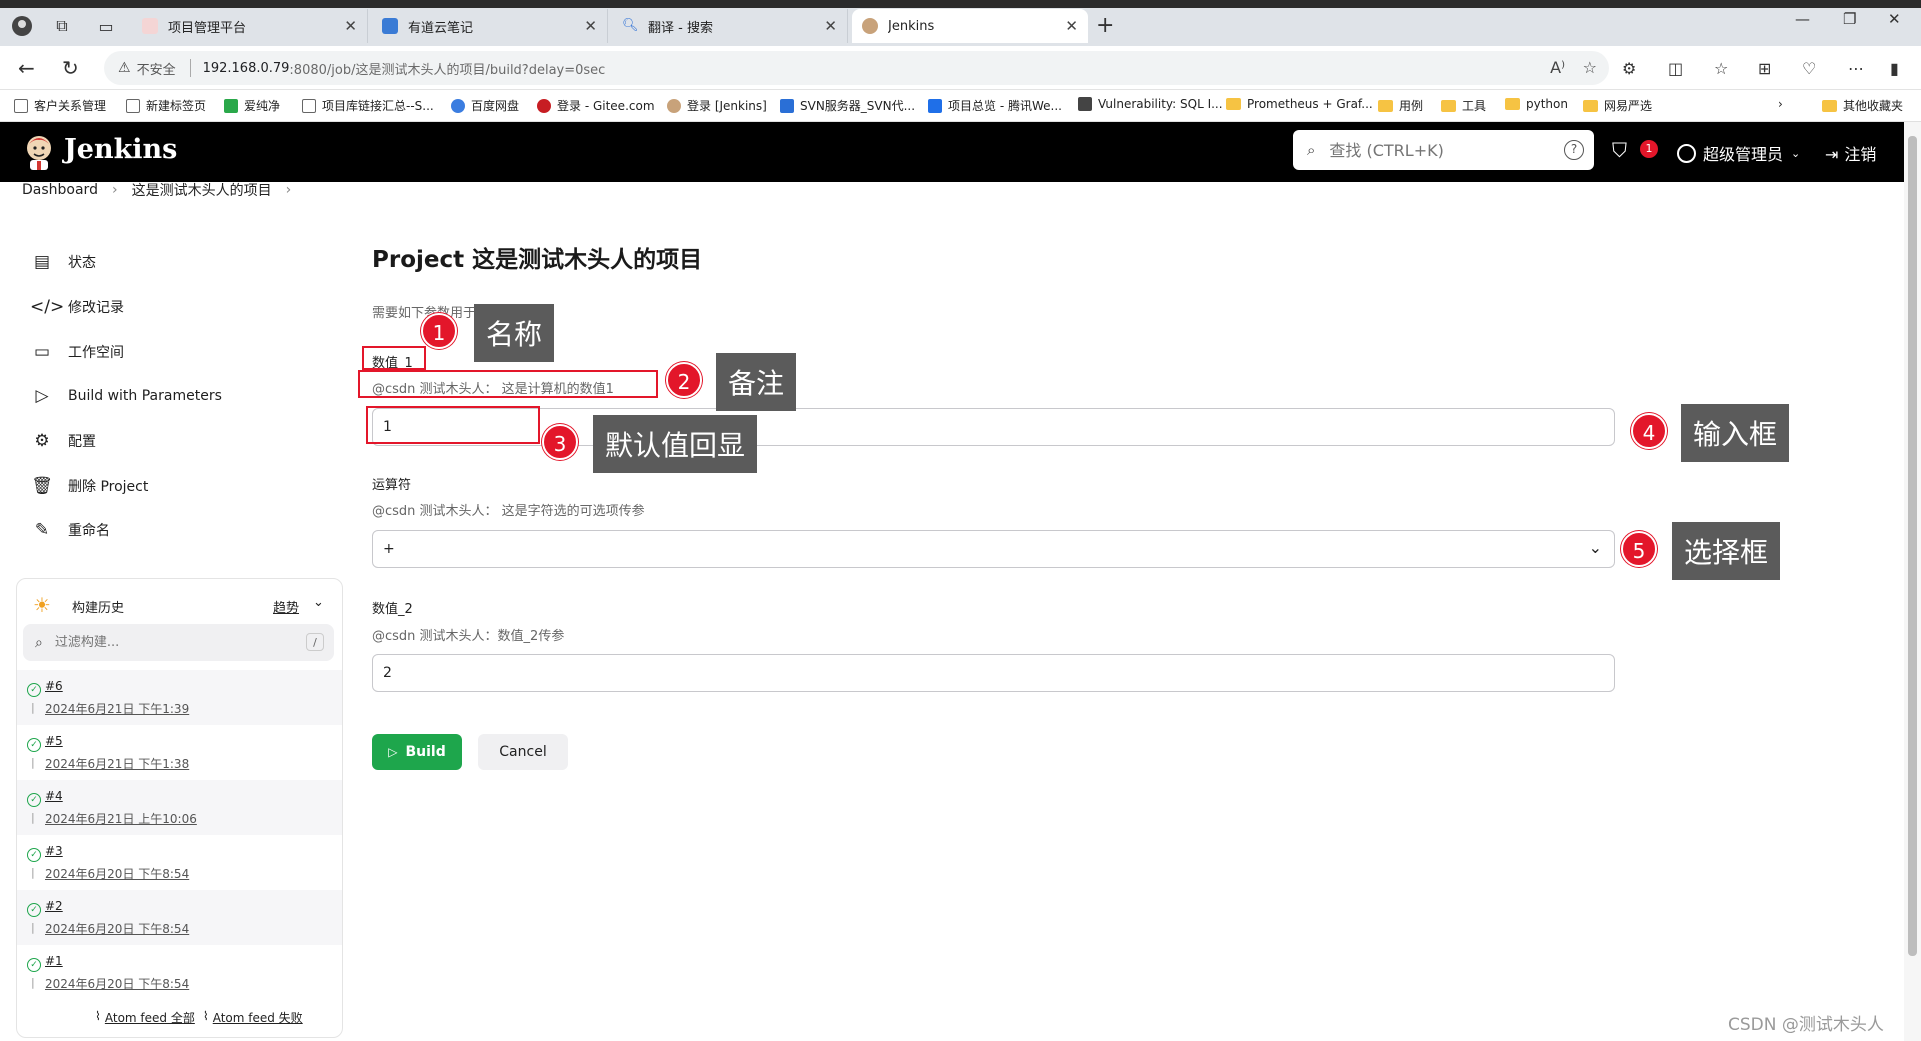 The width and height of the screenshot is (1921, 1041). What do you see at coordinates (289, 190) in the screenshot?
I see `chevron-right-icon: ›` at bounding box center [289, 190].